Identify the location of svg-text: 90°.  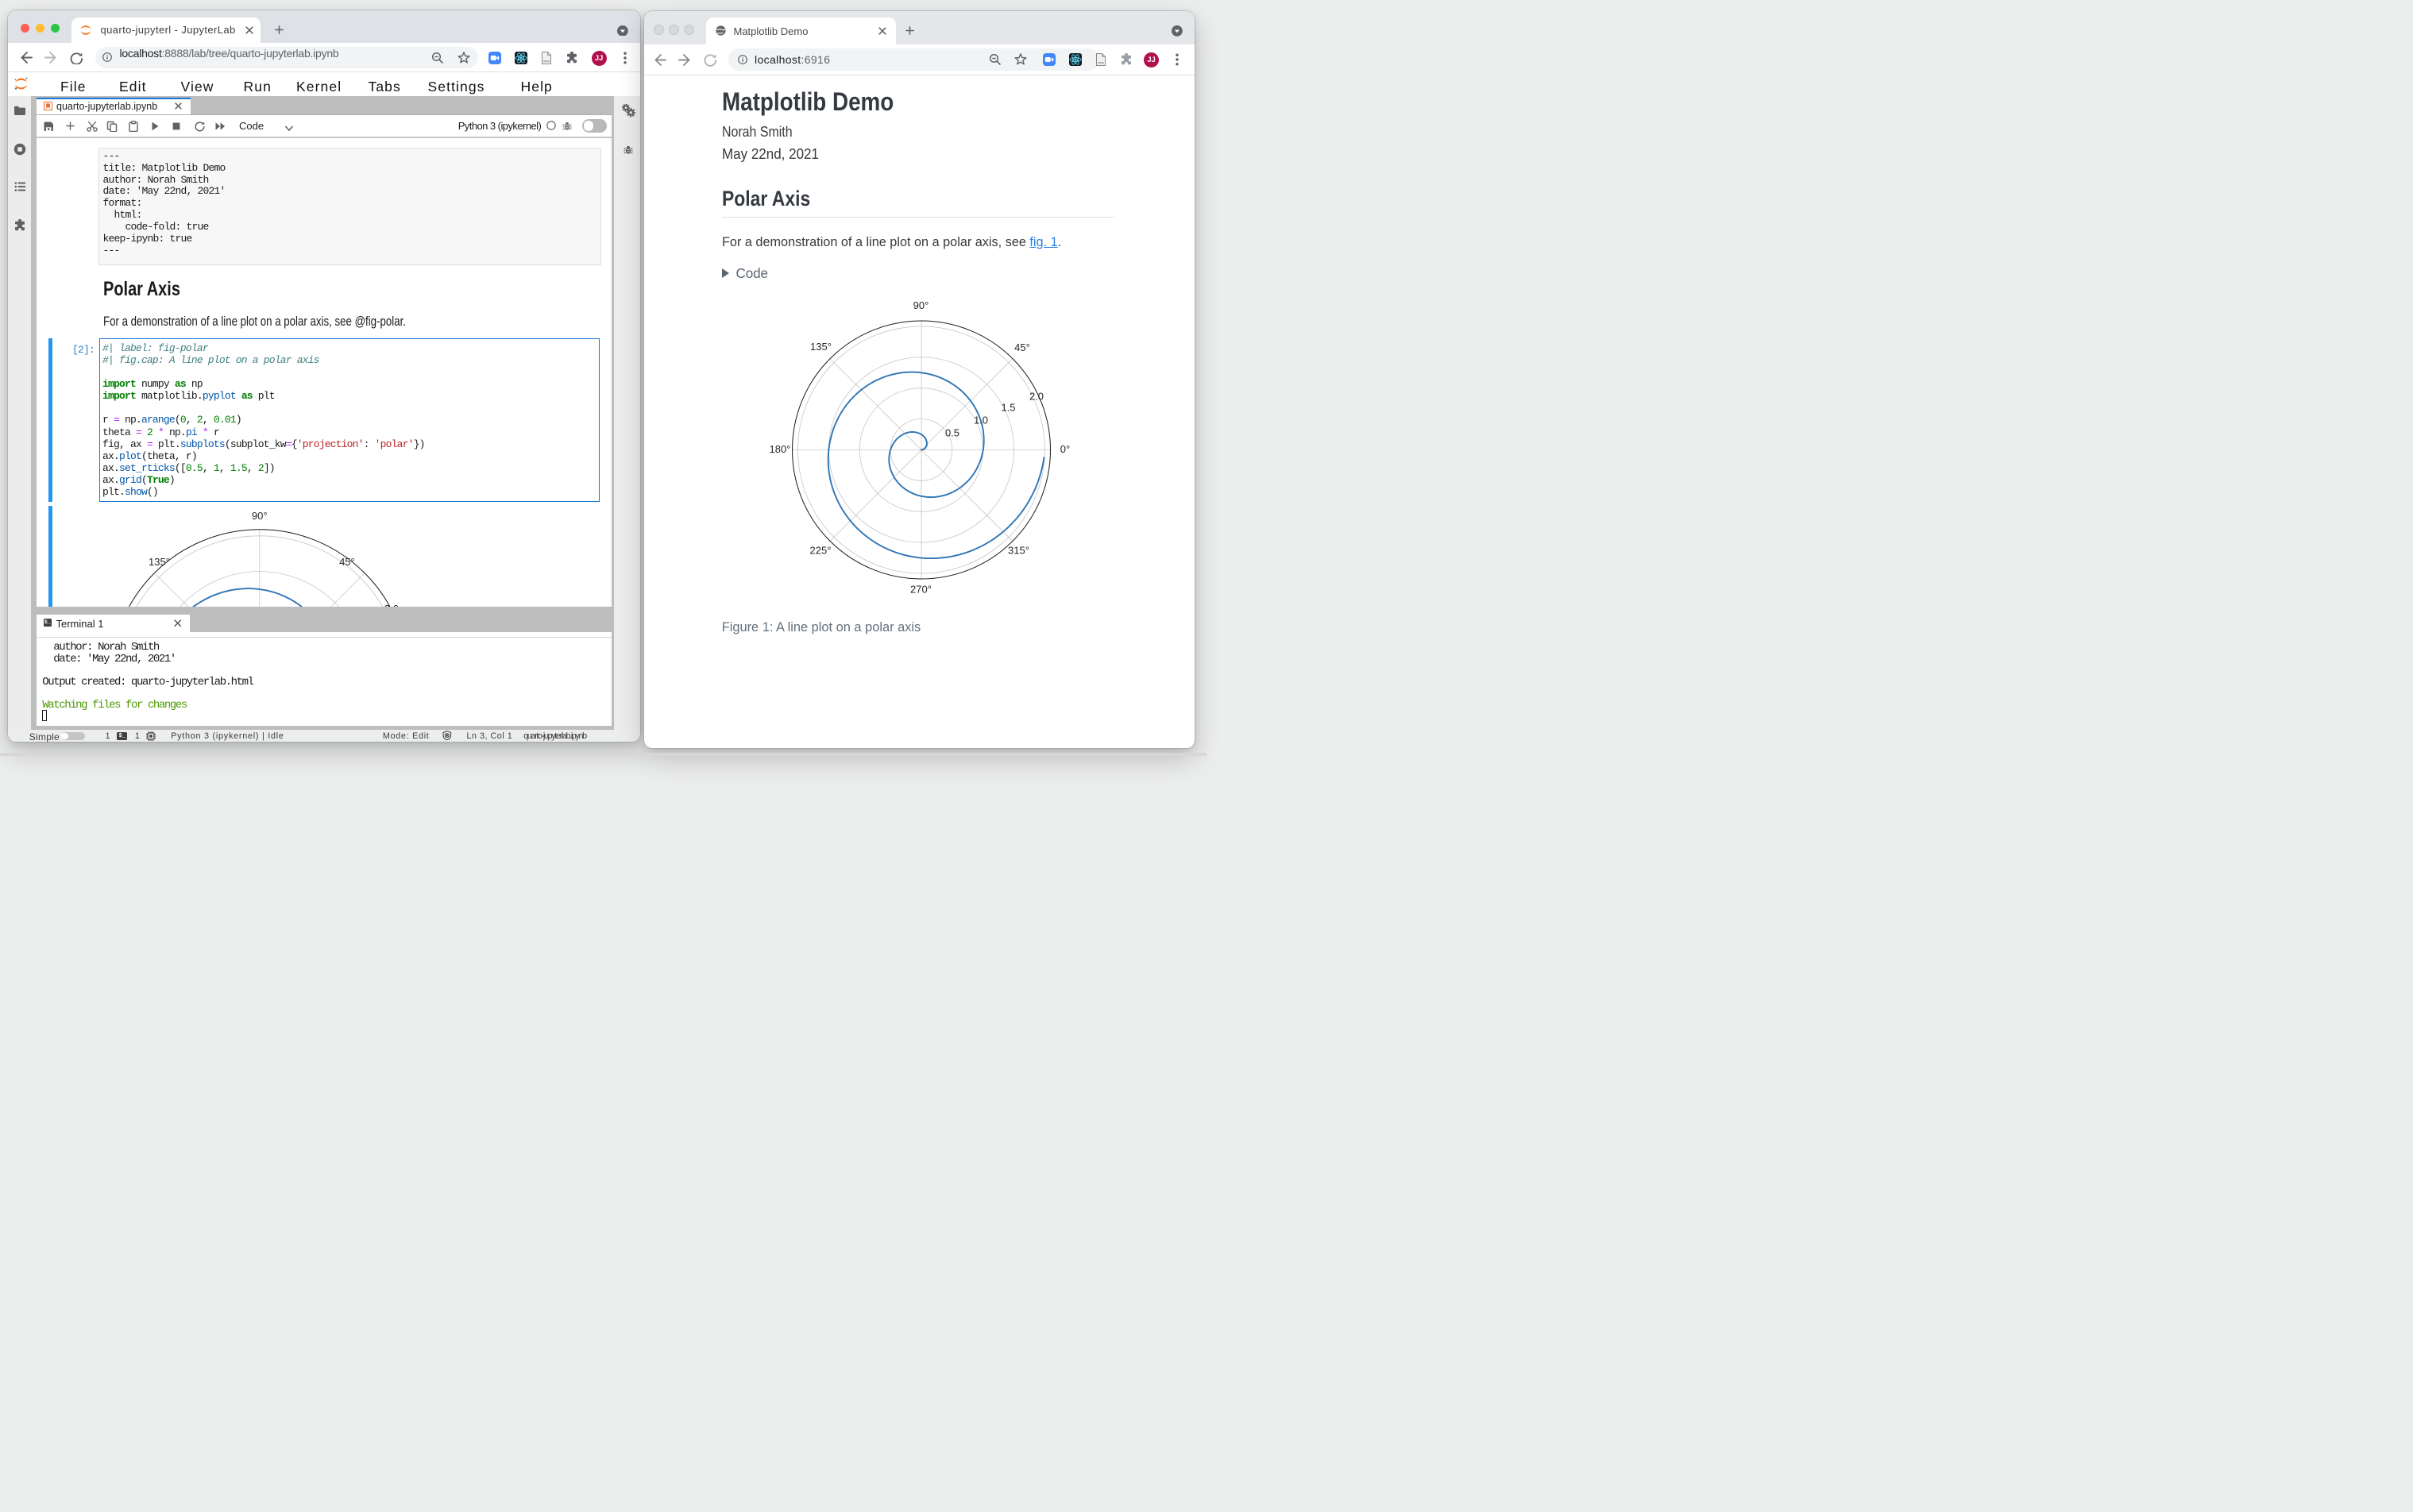
(921, 305).